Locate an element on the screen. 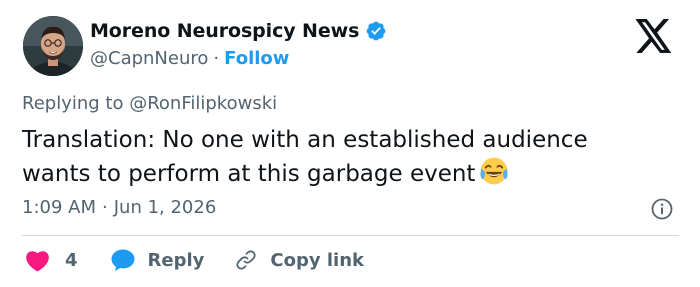 The height and width of the screenshot is (287, 700). author-handle: @CapnNeuro is located at coordinates (149, 58).